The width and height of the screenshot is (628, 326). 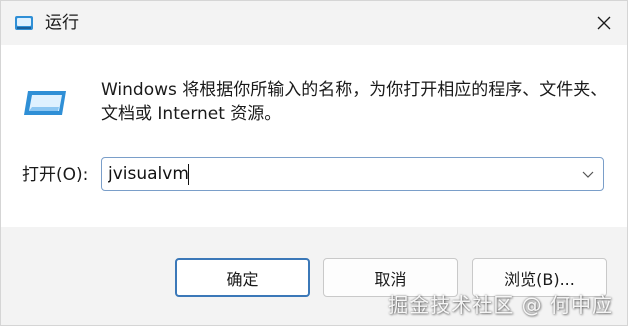 What do you see at coordinates (55, 175) in the screenshot?
I see `open-label: 打开(O):` at bounding box center [55, 175].